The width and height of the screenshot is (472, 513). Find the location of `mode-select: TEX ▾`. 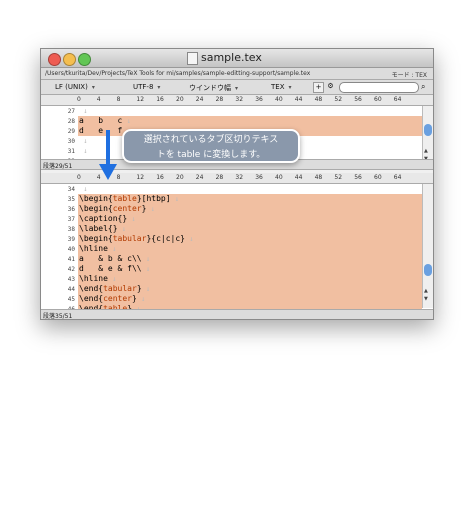

mode-select: TEX ▾ is located at coordinates (281, 87).